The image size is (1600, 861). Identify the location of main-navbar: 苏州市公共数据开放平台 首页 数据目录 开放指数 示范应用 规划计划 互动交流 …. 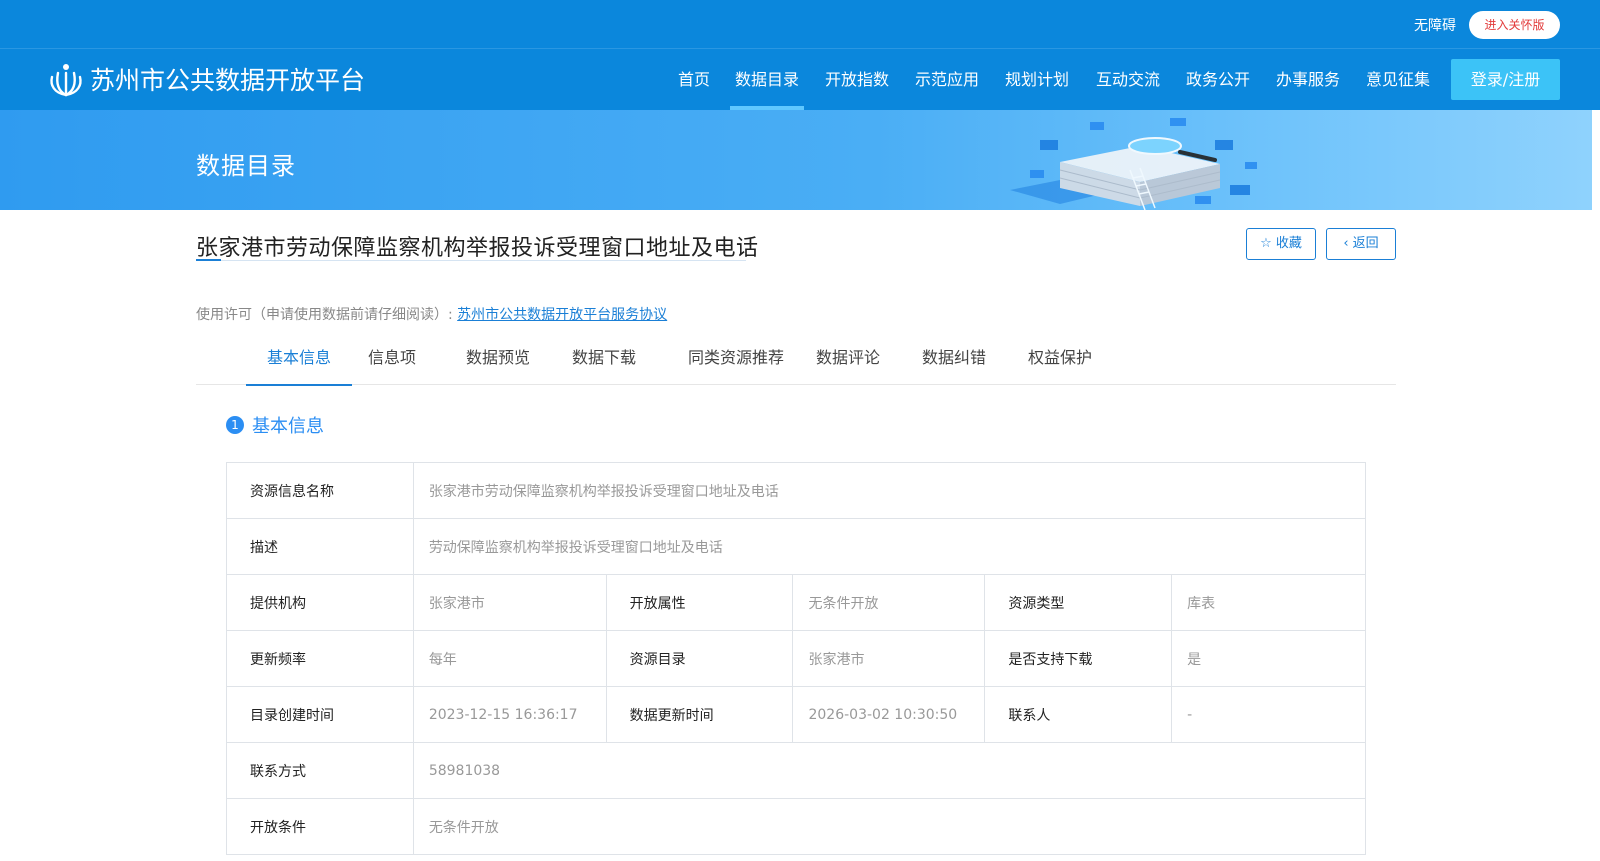
(800, 79).